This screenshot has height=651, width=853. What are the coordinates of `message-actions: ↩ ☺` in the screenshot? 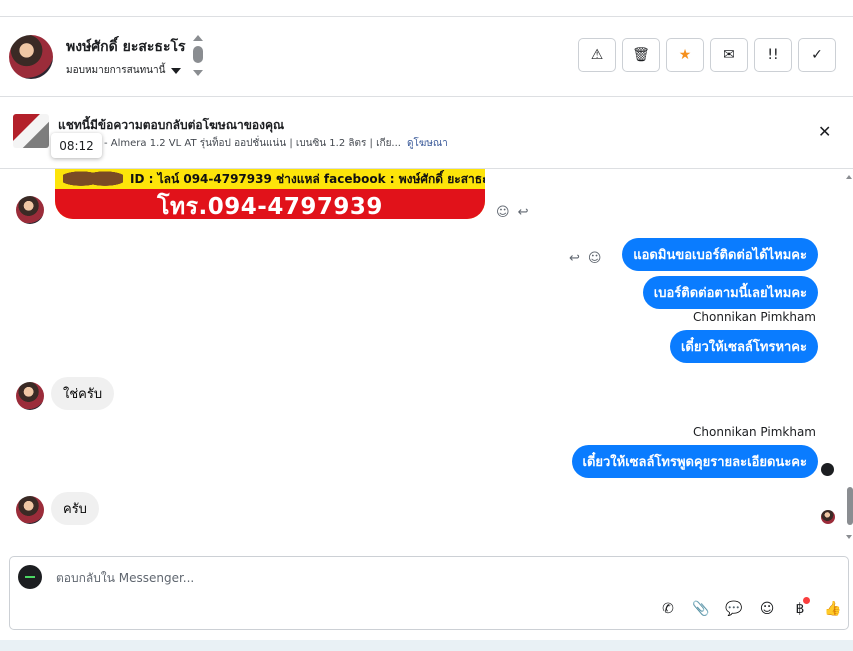 It's located at (585, 258).